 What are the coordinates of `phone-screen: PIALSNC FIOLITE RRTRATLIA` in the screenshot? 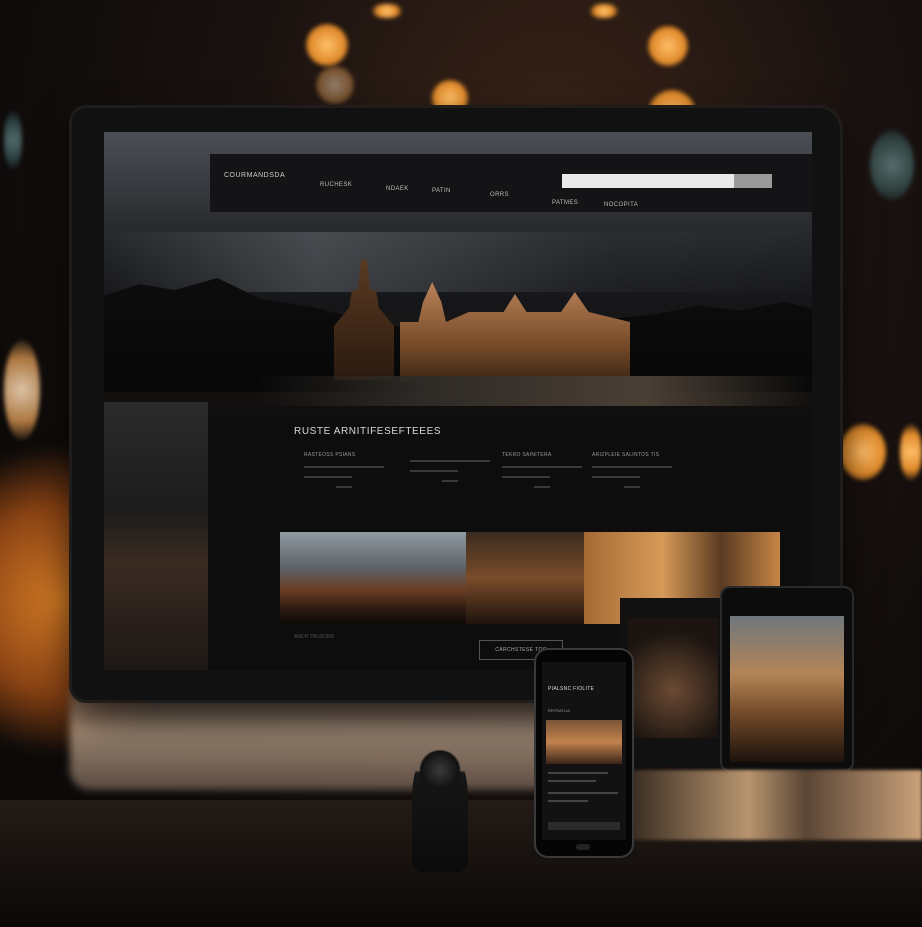 It's located at (584, 751).